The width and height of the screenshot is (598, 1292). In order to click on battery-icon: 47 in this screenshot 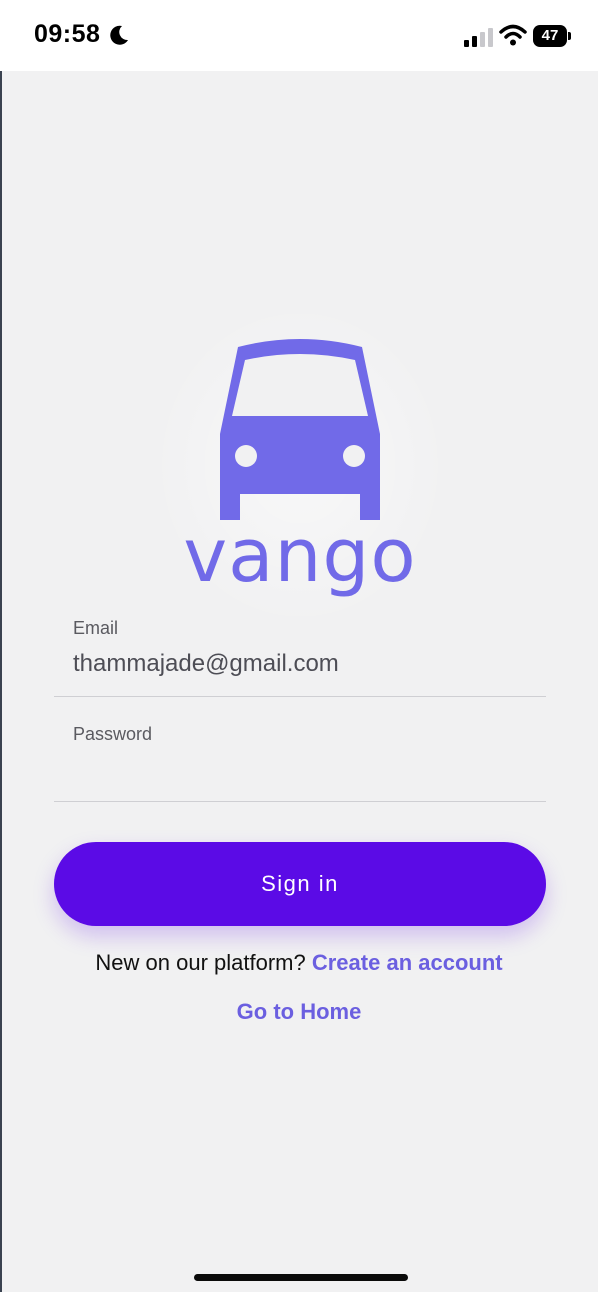, I will do `click(552, 36)`.